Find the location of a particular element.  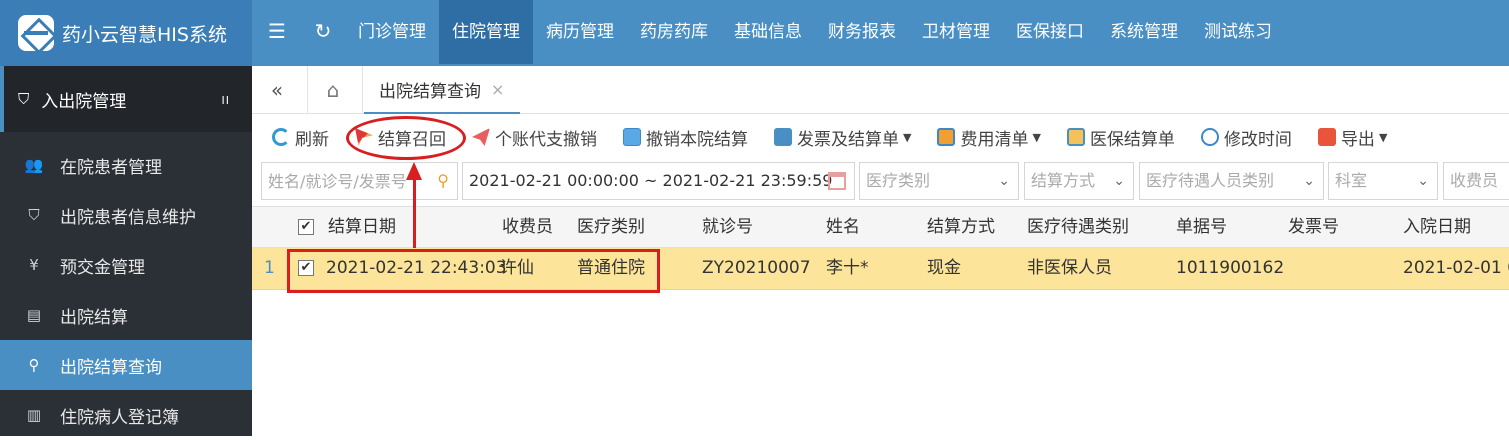

invoice-icon is located at coordinates (783, 137).